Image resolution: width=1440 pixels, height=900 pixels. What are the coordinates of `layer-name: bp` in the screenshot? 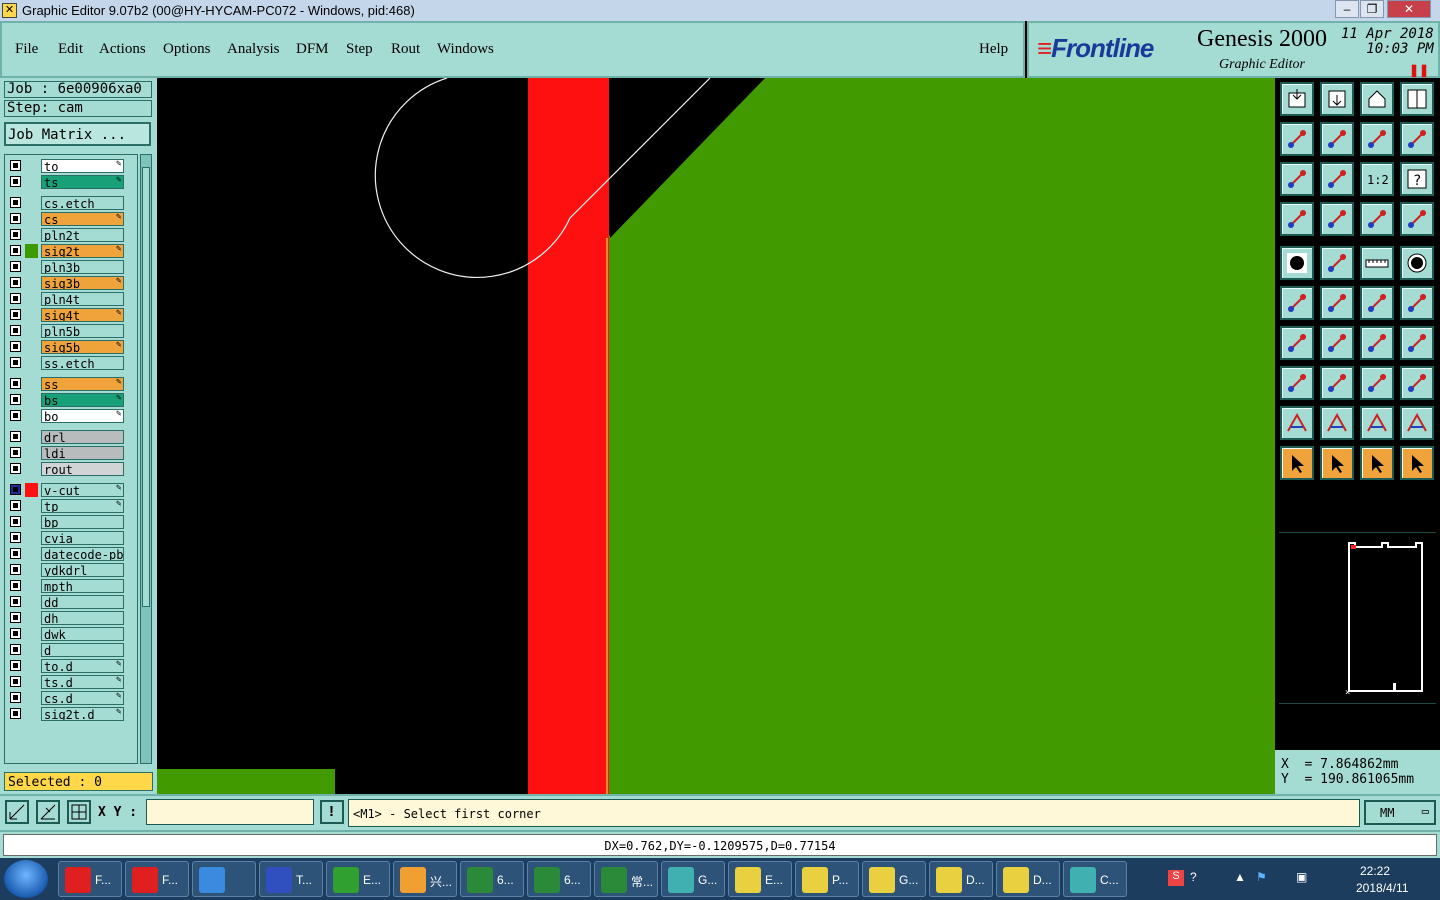 It's located at (82, 522).